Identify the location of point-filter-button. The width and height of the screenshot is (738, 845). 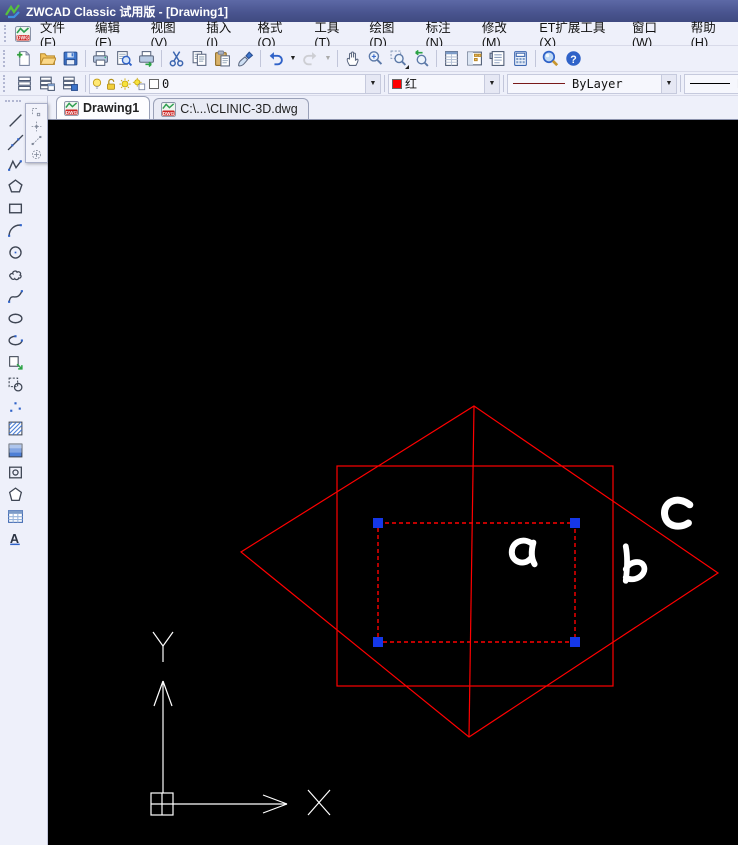
(36, 154).